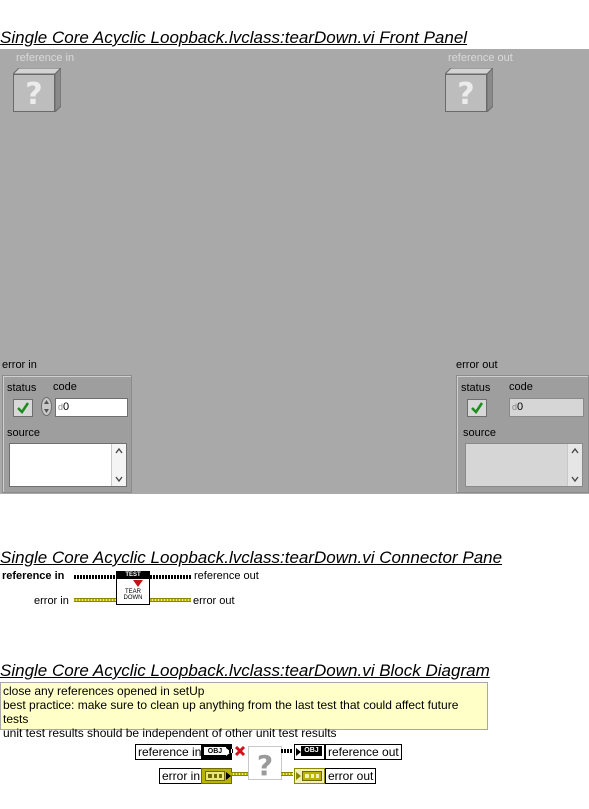 The height and width of the screenshot is (809, 589). Describe the element at coordinates (546, 407) in the screenshot. I see `error-out-code-field: d 0` at that location.